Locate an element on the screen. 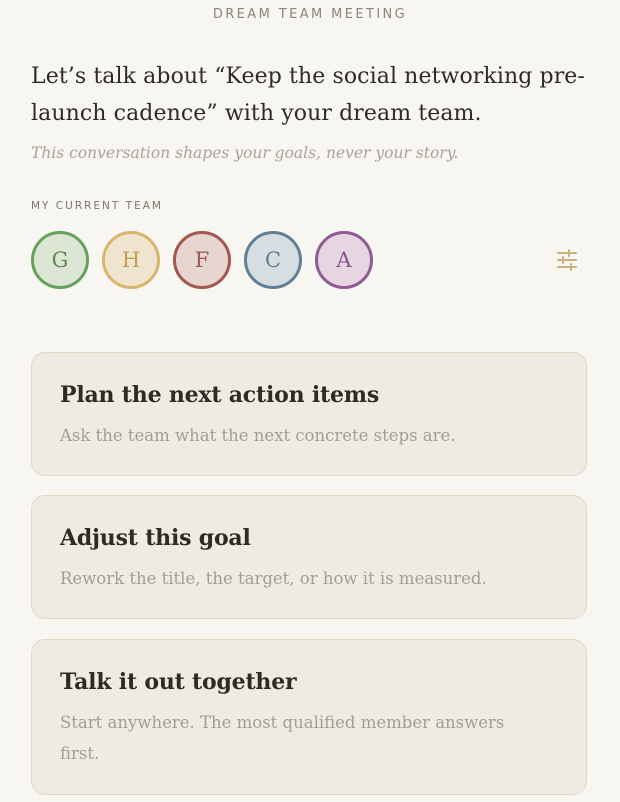  action-card-title: Plan the next action items is located at coordinates (220, 395).